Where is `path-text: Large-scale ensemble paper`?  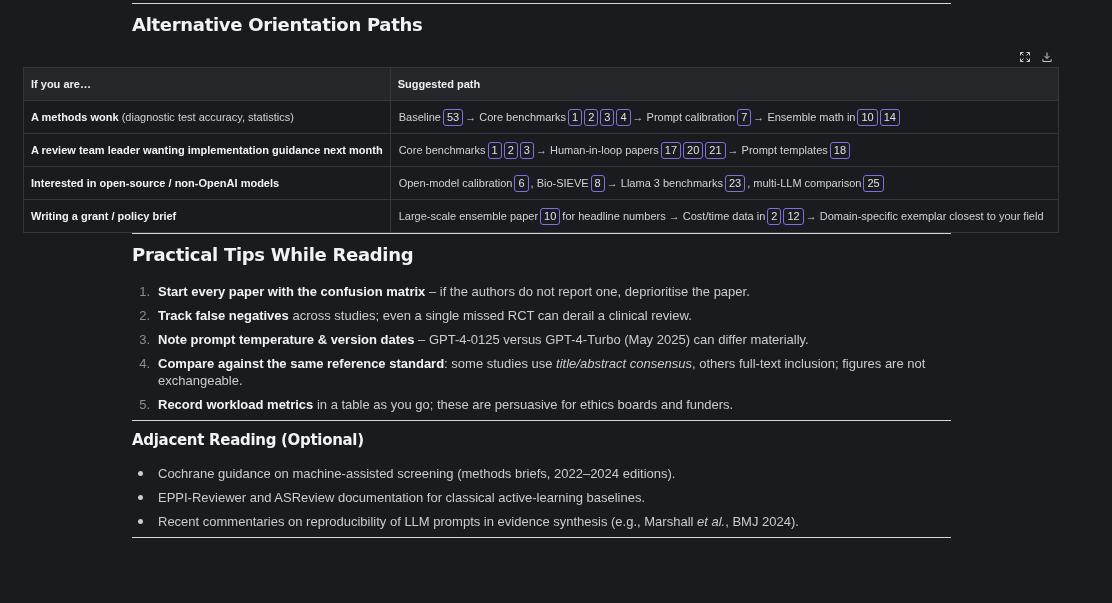 path-text: Large-scale ensemble paper is located at coordinates (468, 215).